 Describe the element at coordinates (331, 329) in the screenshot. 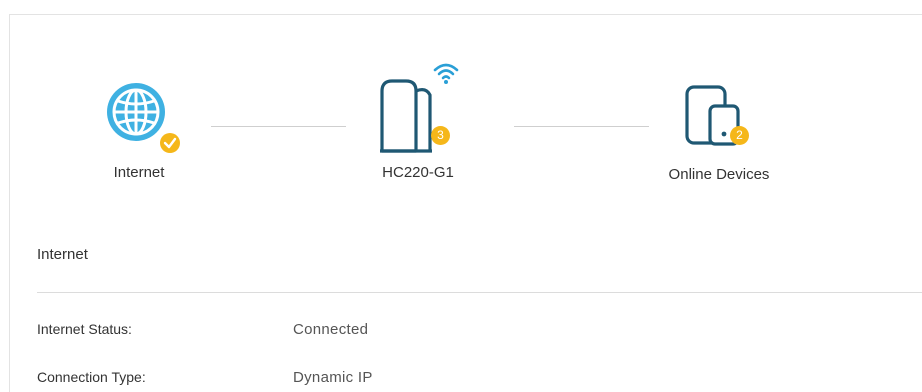

I see `internet-status-value: Connected` at that location.